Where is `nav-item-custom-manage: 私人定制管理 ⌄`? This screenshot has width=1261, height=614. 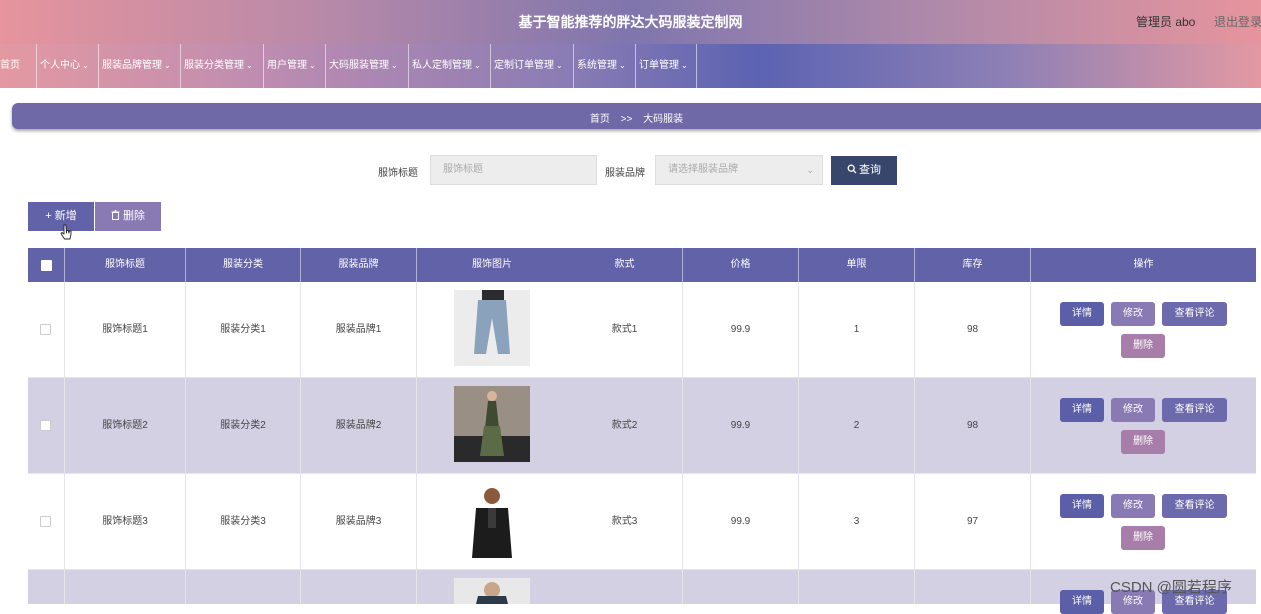
nav-item-custom-manage: 私人定制管理 ⌄ is located at coordinates (450, 66).